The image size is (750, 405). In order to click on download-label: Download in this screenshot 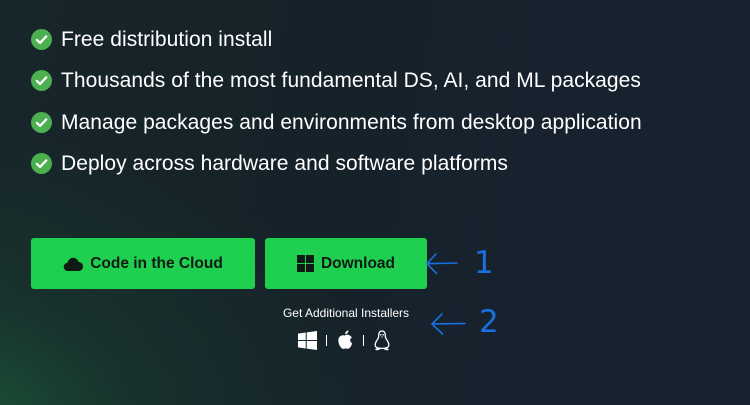, I will do `click(358, 263)`.